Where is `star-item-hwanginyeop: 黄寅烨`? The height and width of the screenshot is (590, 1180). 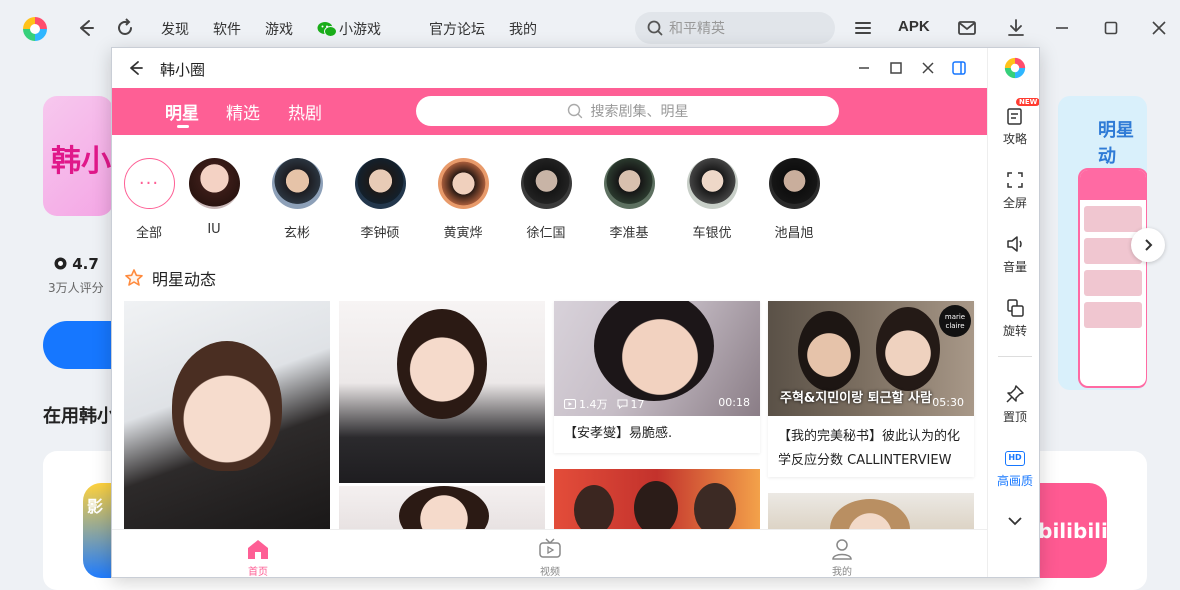 star-item-hwanginyeop: 黄寅烨 is located at coordinates (463, 199).